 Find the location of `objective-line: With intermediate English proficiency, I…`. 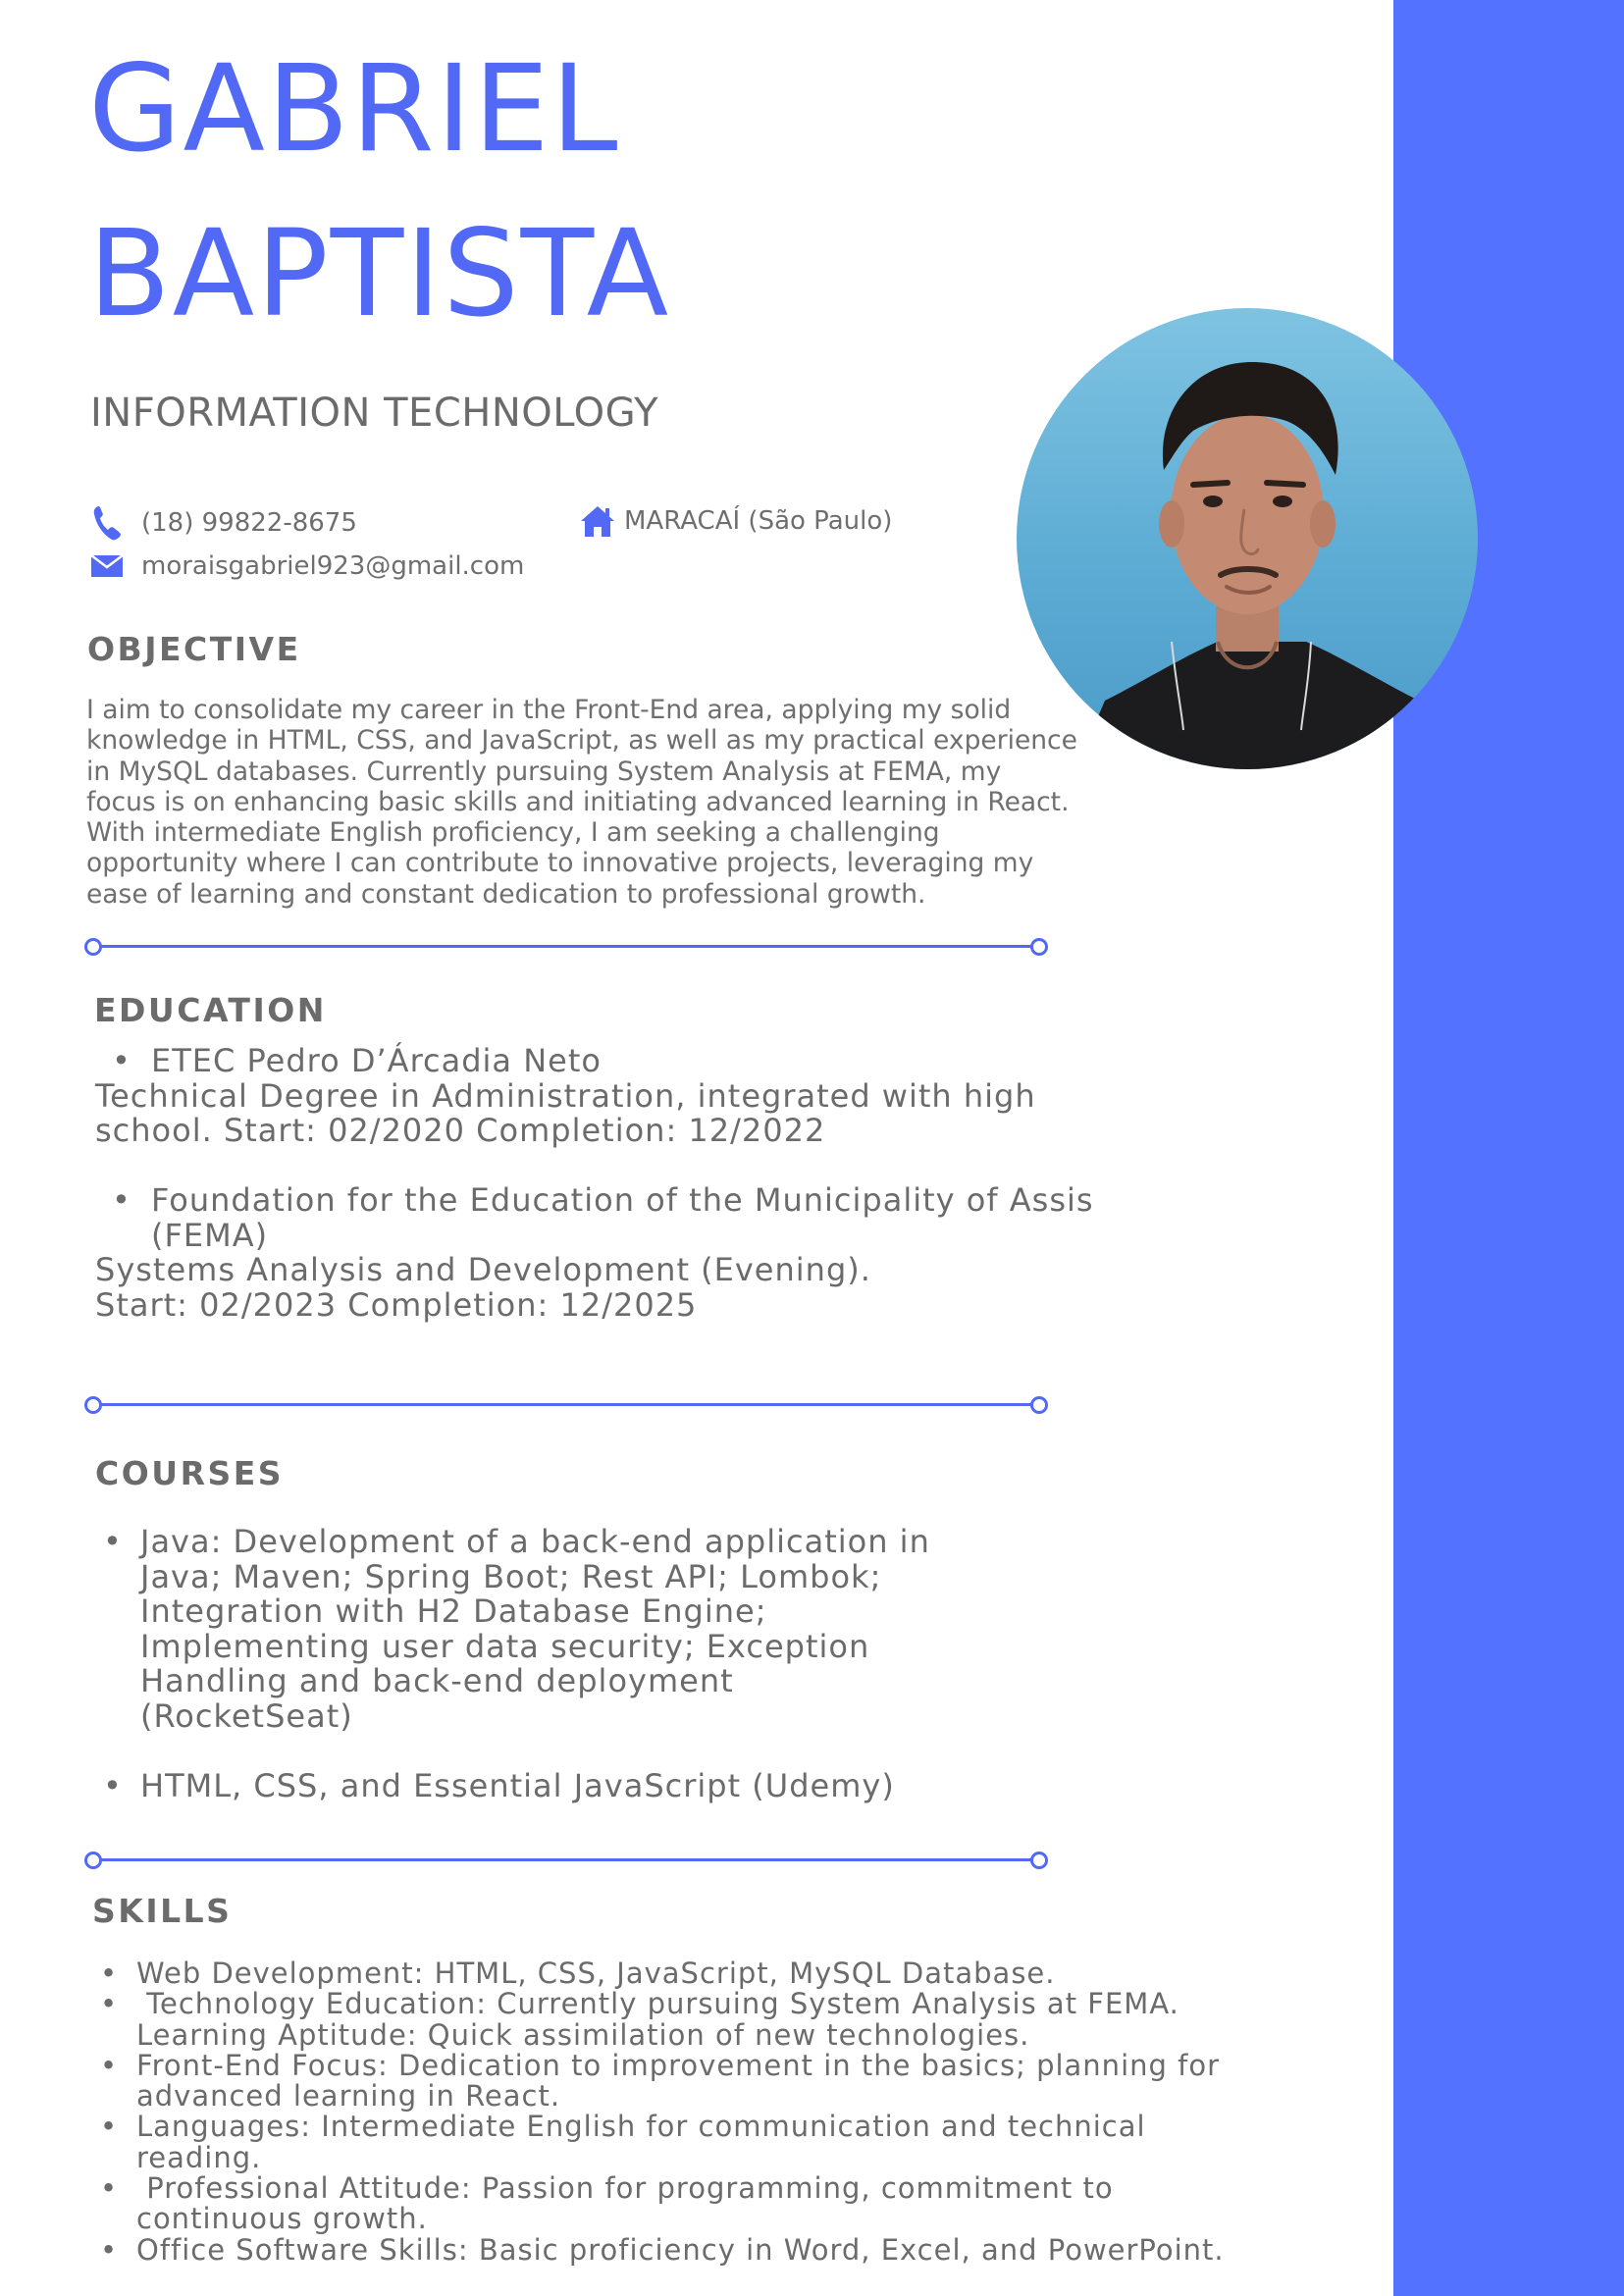

objective-line: With intermediate English proficiency, I… is located at coordinates (513, 833).